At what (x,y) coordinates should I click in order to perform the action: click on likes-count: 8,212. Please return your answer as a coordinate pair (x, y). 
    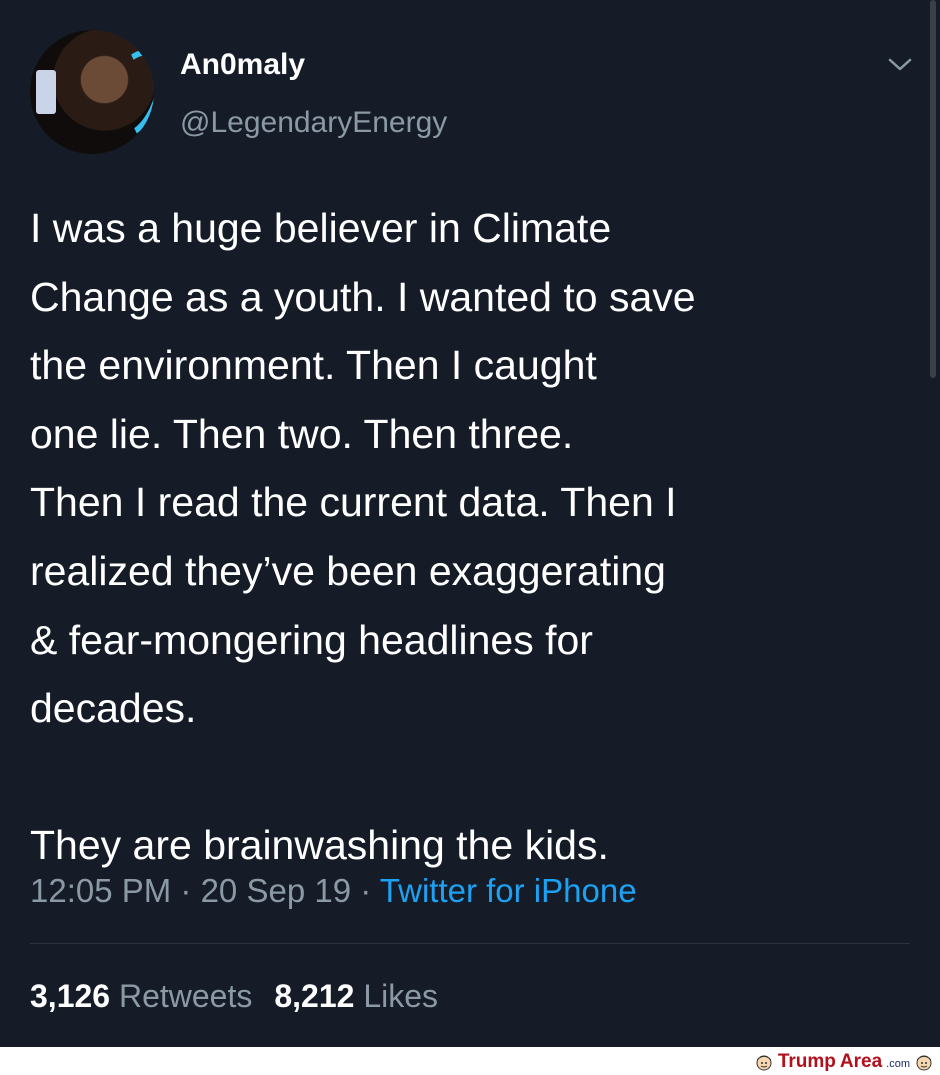
    Looking at the image, I should click on (314, 996).